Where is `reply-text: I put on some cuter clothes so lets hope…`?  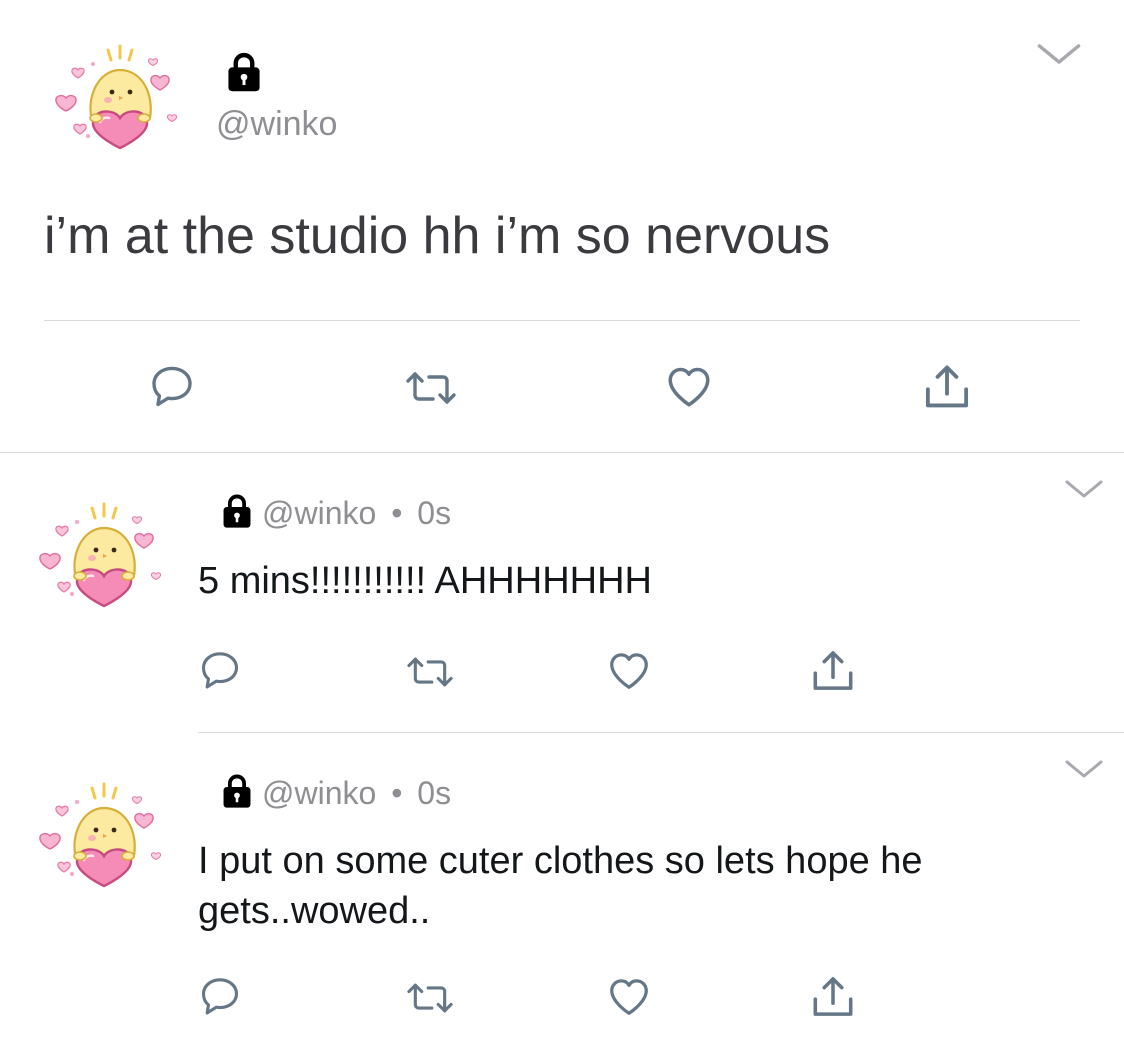 reply-text: I put on some cuter clothes so lets hope… is located at coordinates (560, 886).